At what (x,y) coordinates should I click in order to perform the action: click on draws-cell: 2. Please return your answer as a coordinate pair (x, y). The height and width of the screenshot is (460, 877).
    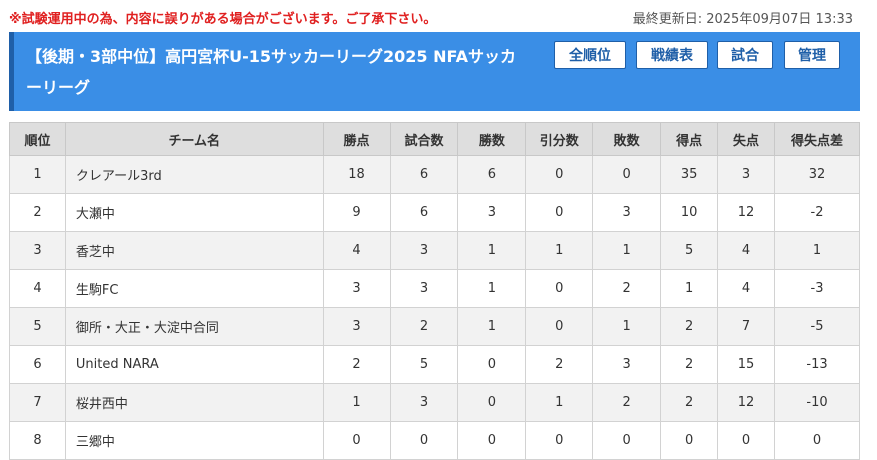
    Looking at the image, I should click on (559, 364).